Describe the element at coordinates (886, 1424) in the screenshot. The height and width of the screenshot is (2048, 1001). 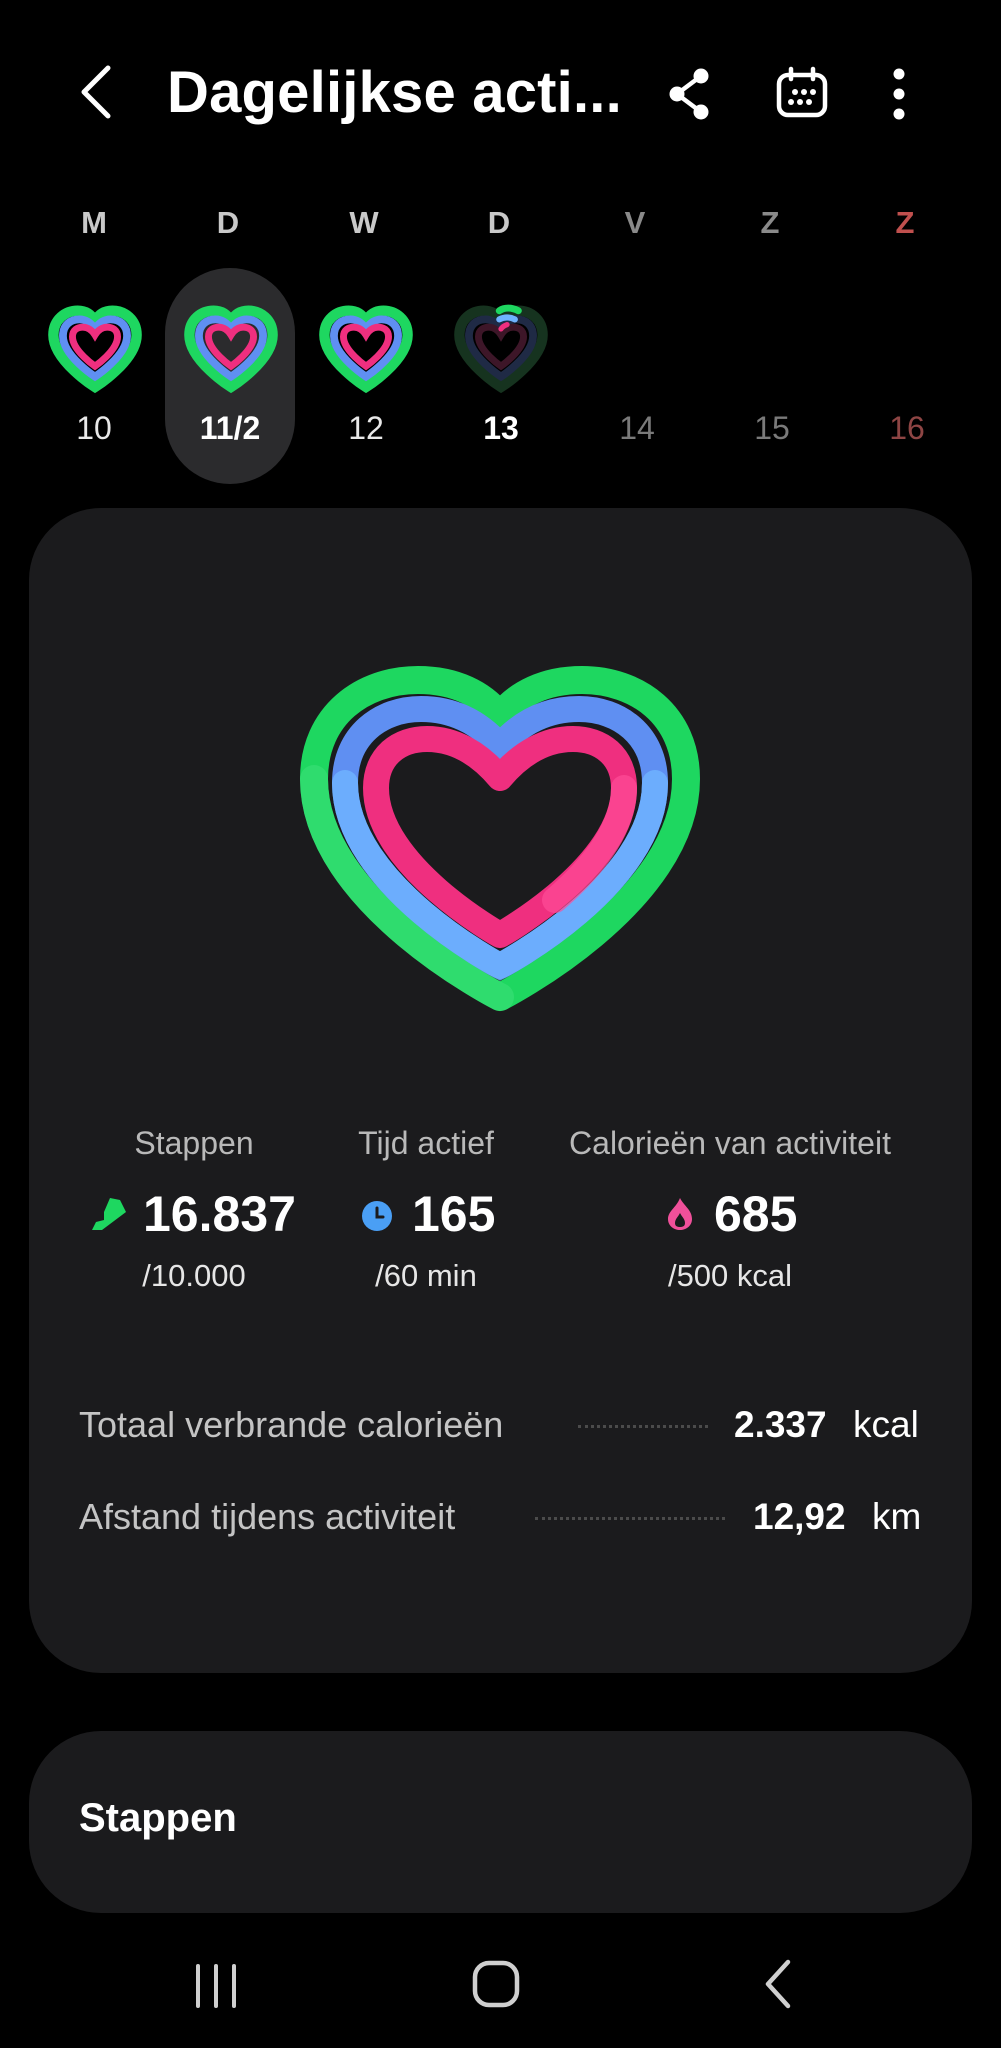
I see `total-calories-unit: kcal` at that location.